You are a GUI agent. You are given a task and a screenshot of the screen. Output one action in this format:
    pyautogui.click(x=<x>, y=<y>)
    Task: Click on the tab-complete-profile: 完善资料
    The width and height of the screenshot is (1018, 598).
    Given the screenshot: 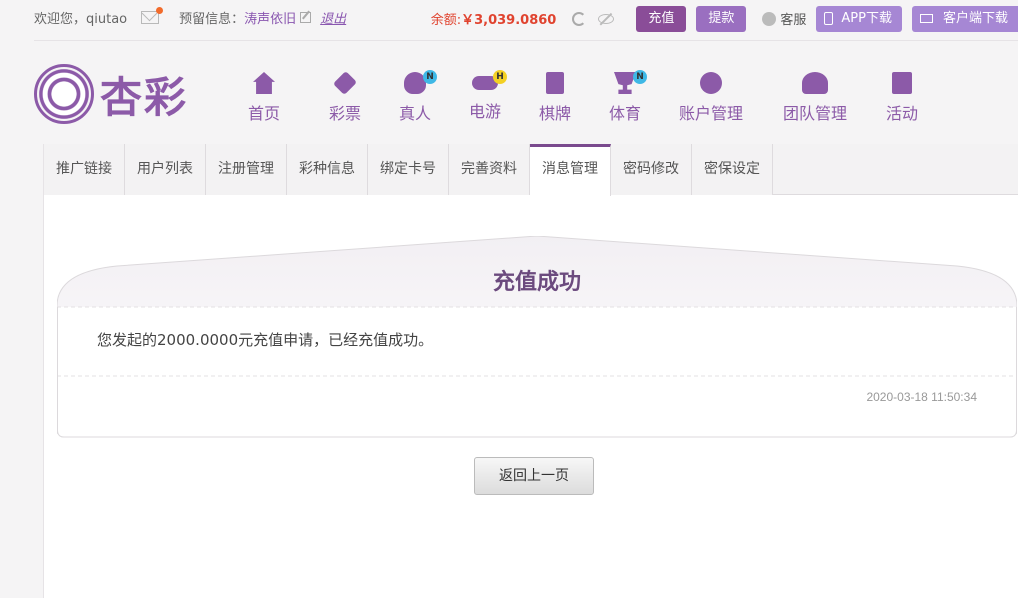 What is the action you would take?
    pyautogui.click(x=489, y=169)
    